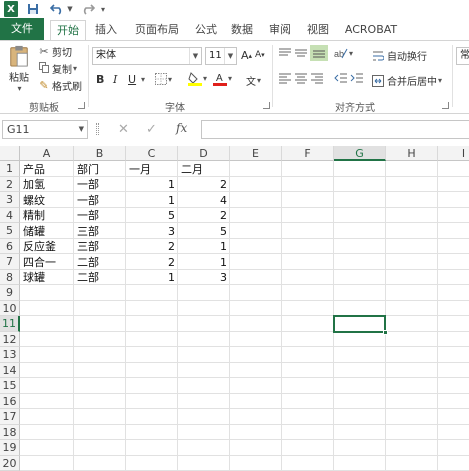  Describe the element at coordinates (100, 79) in the screenshot. I see `bold-button: B` at that location.